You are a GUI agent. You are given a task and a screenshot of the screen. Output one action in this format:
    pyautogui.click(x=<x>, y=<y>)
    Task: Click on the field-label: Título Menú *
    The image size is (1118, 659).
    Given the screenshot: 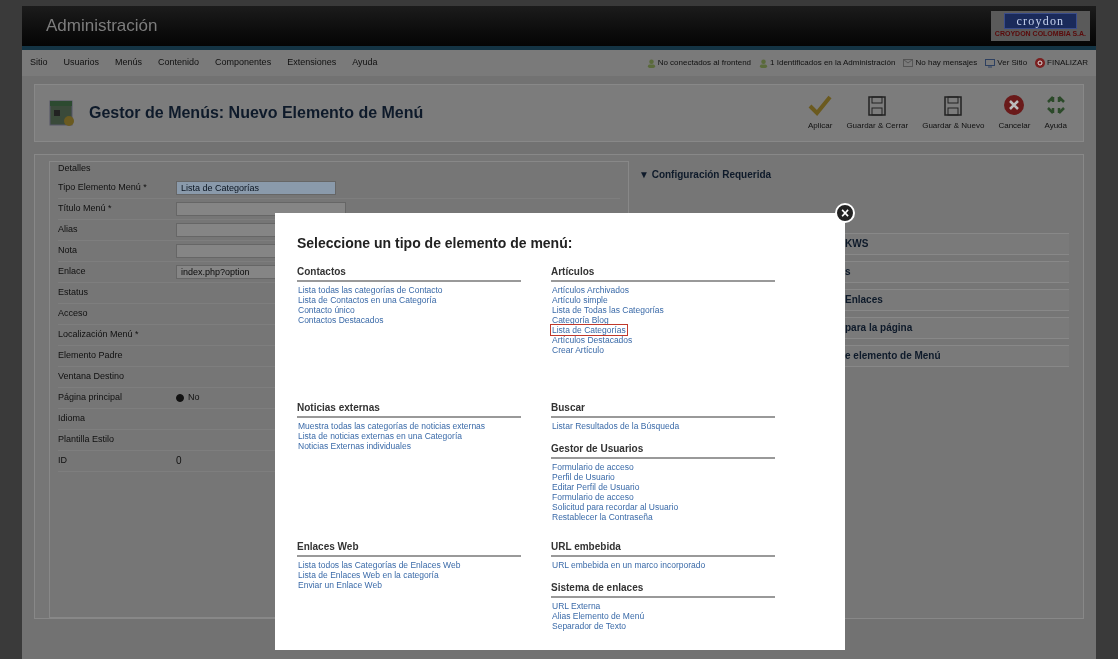 What is the action you would take?
    pyautogui.click(x=85, y=208)
    